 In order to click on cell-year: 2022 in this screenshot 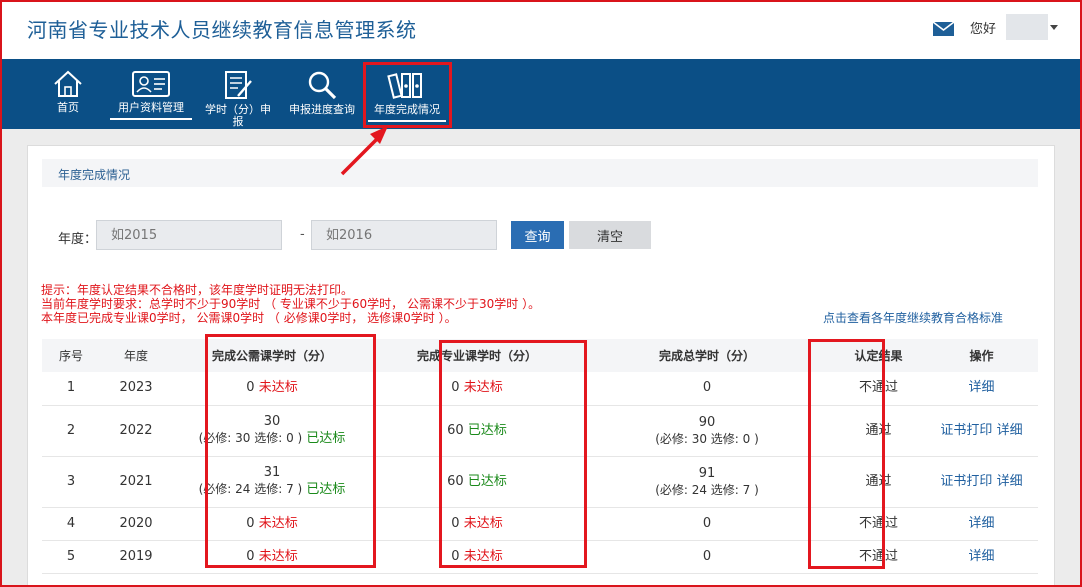, I will do `click(136, 431)`.